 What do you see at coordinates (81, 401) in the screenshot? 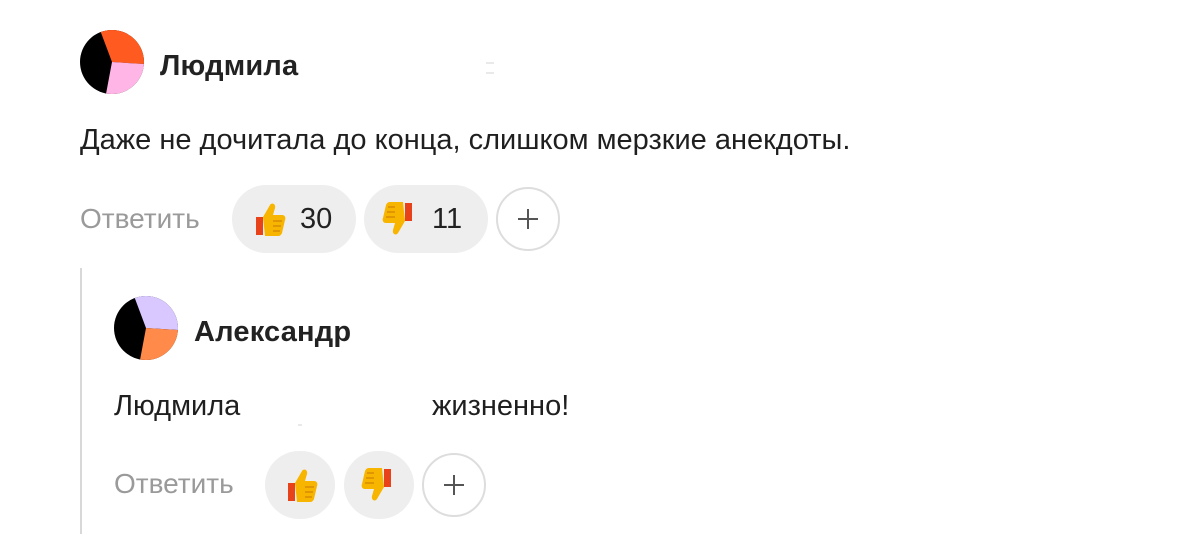
I see `thread-line` at bounding box center [81, 401].